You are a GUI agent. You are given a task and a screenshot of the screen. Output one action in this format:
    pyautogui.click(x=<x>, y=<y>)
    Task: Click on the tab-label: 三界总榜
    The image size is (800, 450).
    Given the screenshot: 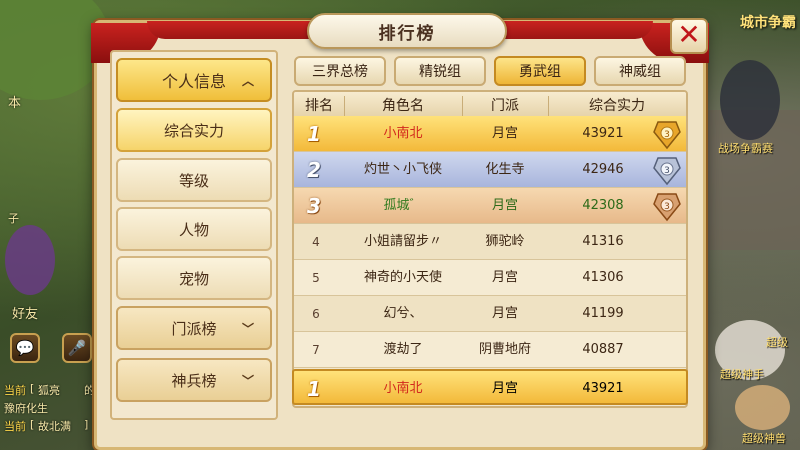 What is the action you would take?
    pyautogui.click(x=340, y=72)
    